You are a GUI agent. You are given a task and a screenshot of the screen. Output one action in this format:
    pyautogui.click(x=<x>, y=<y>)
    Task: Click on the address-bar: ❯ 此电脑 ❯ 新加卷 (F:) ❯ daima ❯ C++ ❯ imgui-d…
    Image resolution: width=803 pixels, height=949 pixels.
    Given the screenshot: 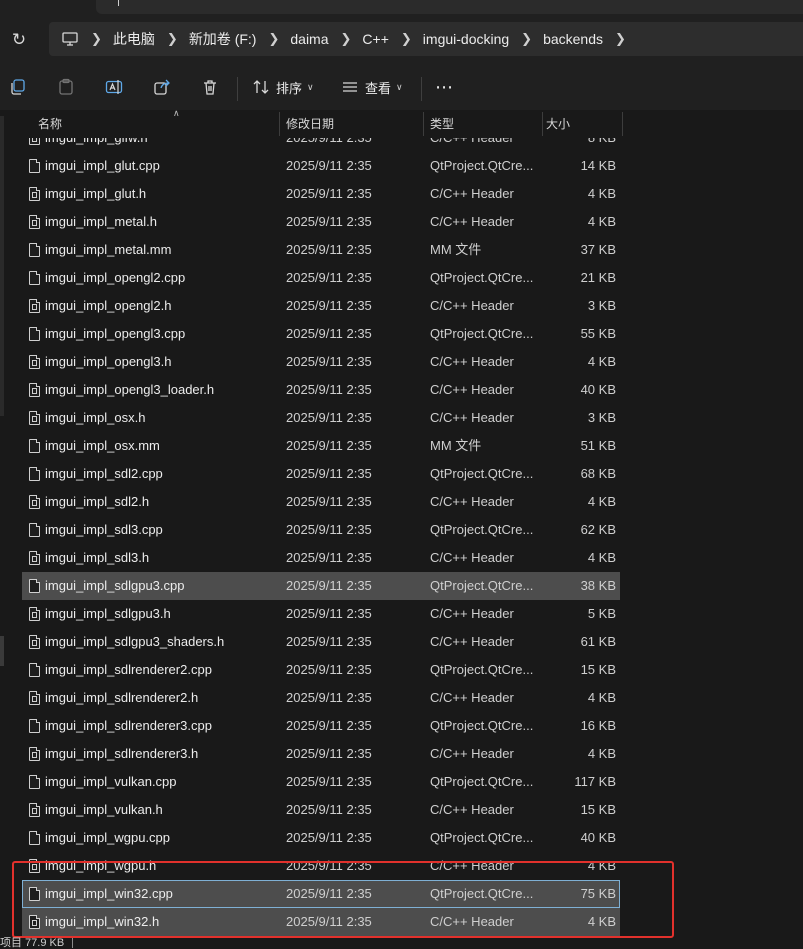 What is the action you would take?
    pyautogui.click(x=426, y=39)
    